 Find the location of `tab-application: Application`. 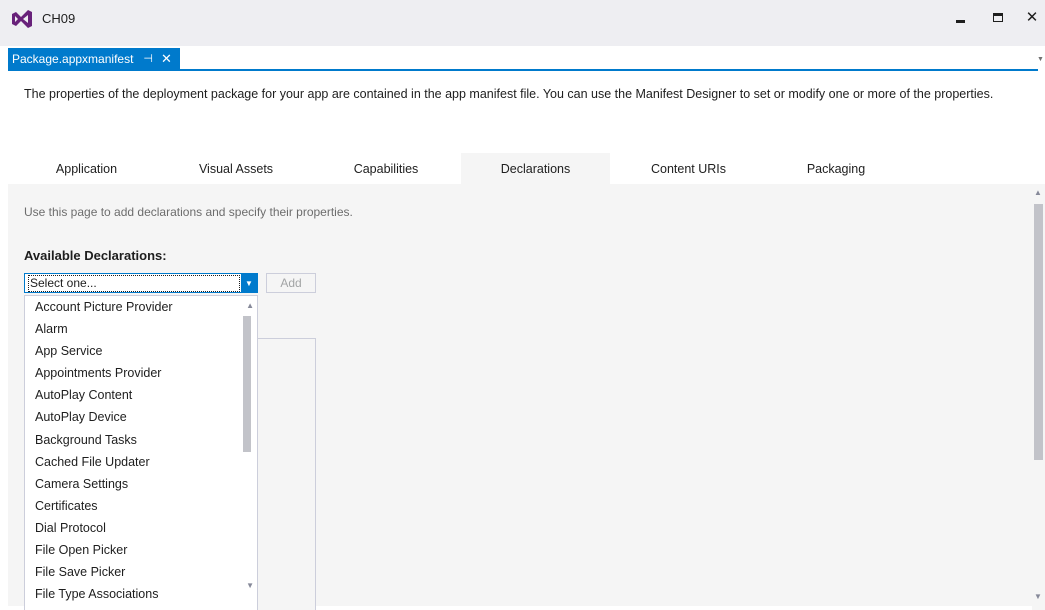

tab-application: Application is located at coordinates (86, 168).